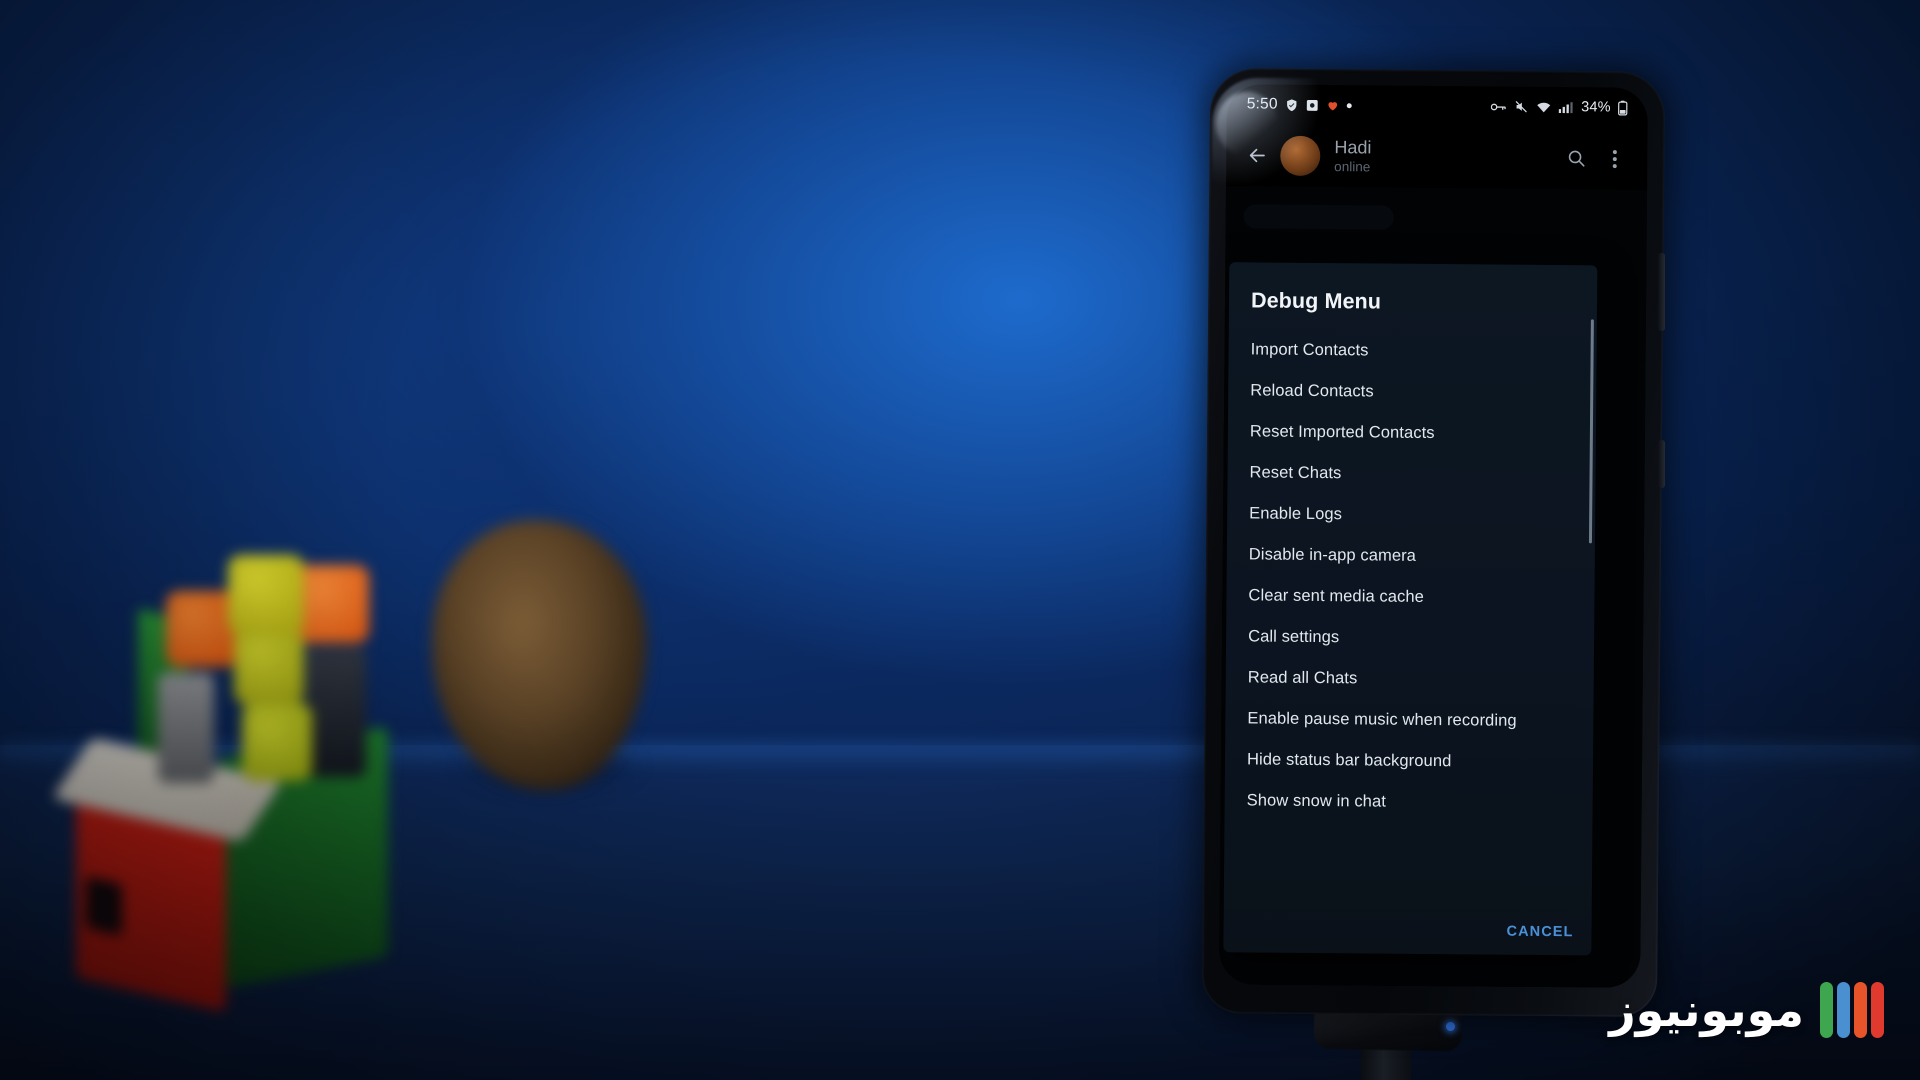 Image resolution: width=1920 pixels, height=1080 pixels. Describe the element at coordinates (1409, 802) in the screenshot. I see `menu-item-show-snow-in-chat: Show snow in chat` at that location.